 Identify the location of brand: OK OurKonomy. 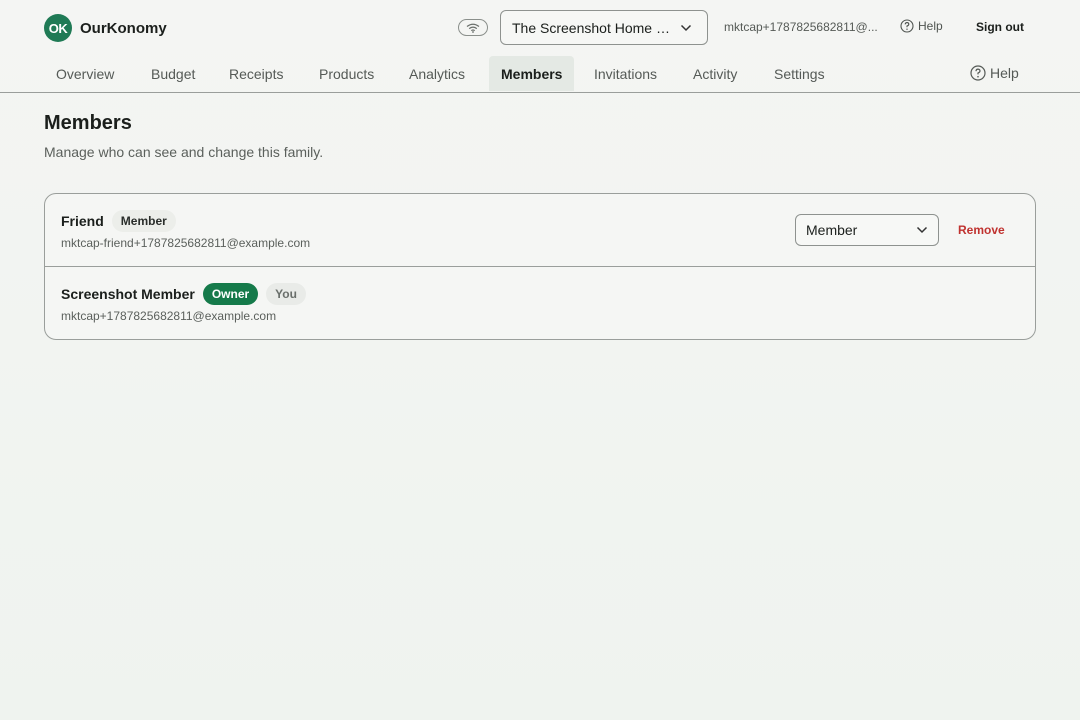
(105, 28).